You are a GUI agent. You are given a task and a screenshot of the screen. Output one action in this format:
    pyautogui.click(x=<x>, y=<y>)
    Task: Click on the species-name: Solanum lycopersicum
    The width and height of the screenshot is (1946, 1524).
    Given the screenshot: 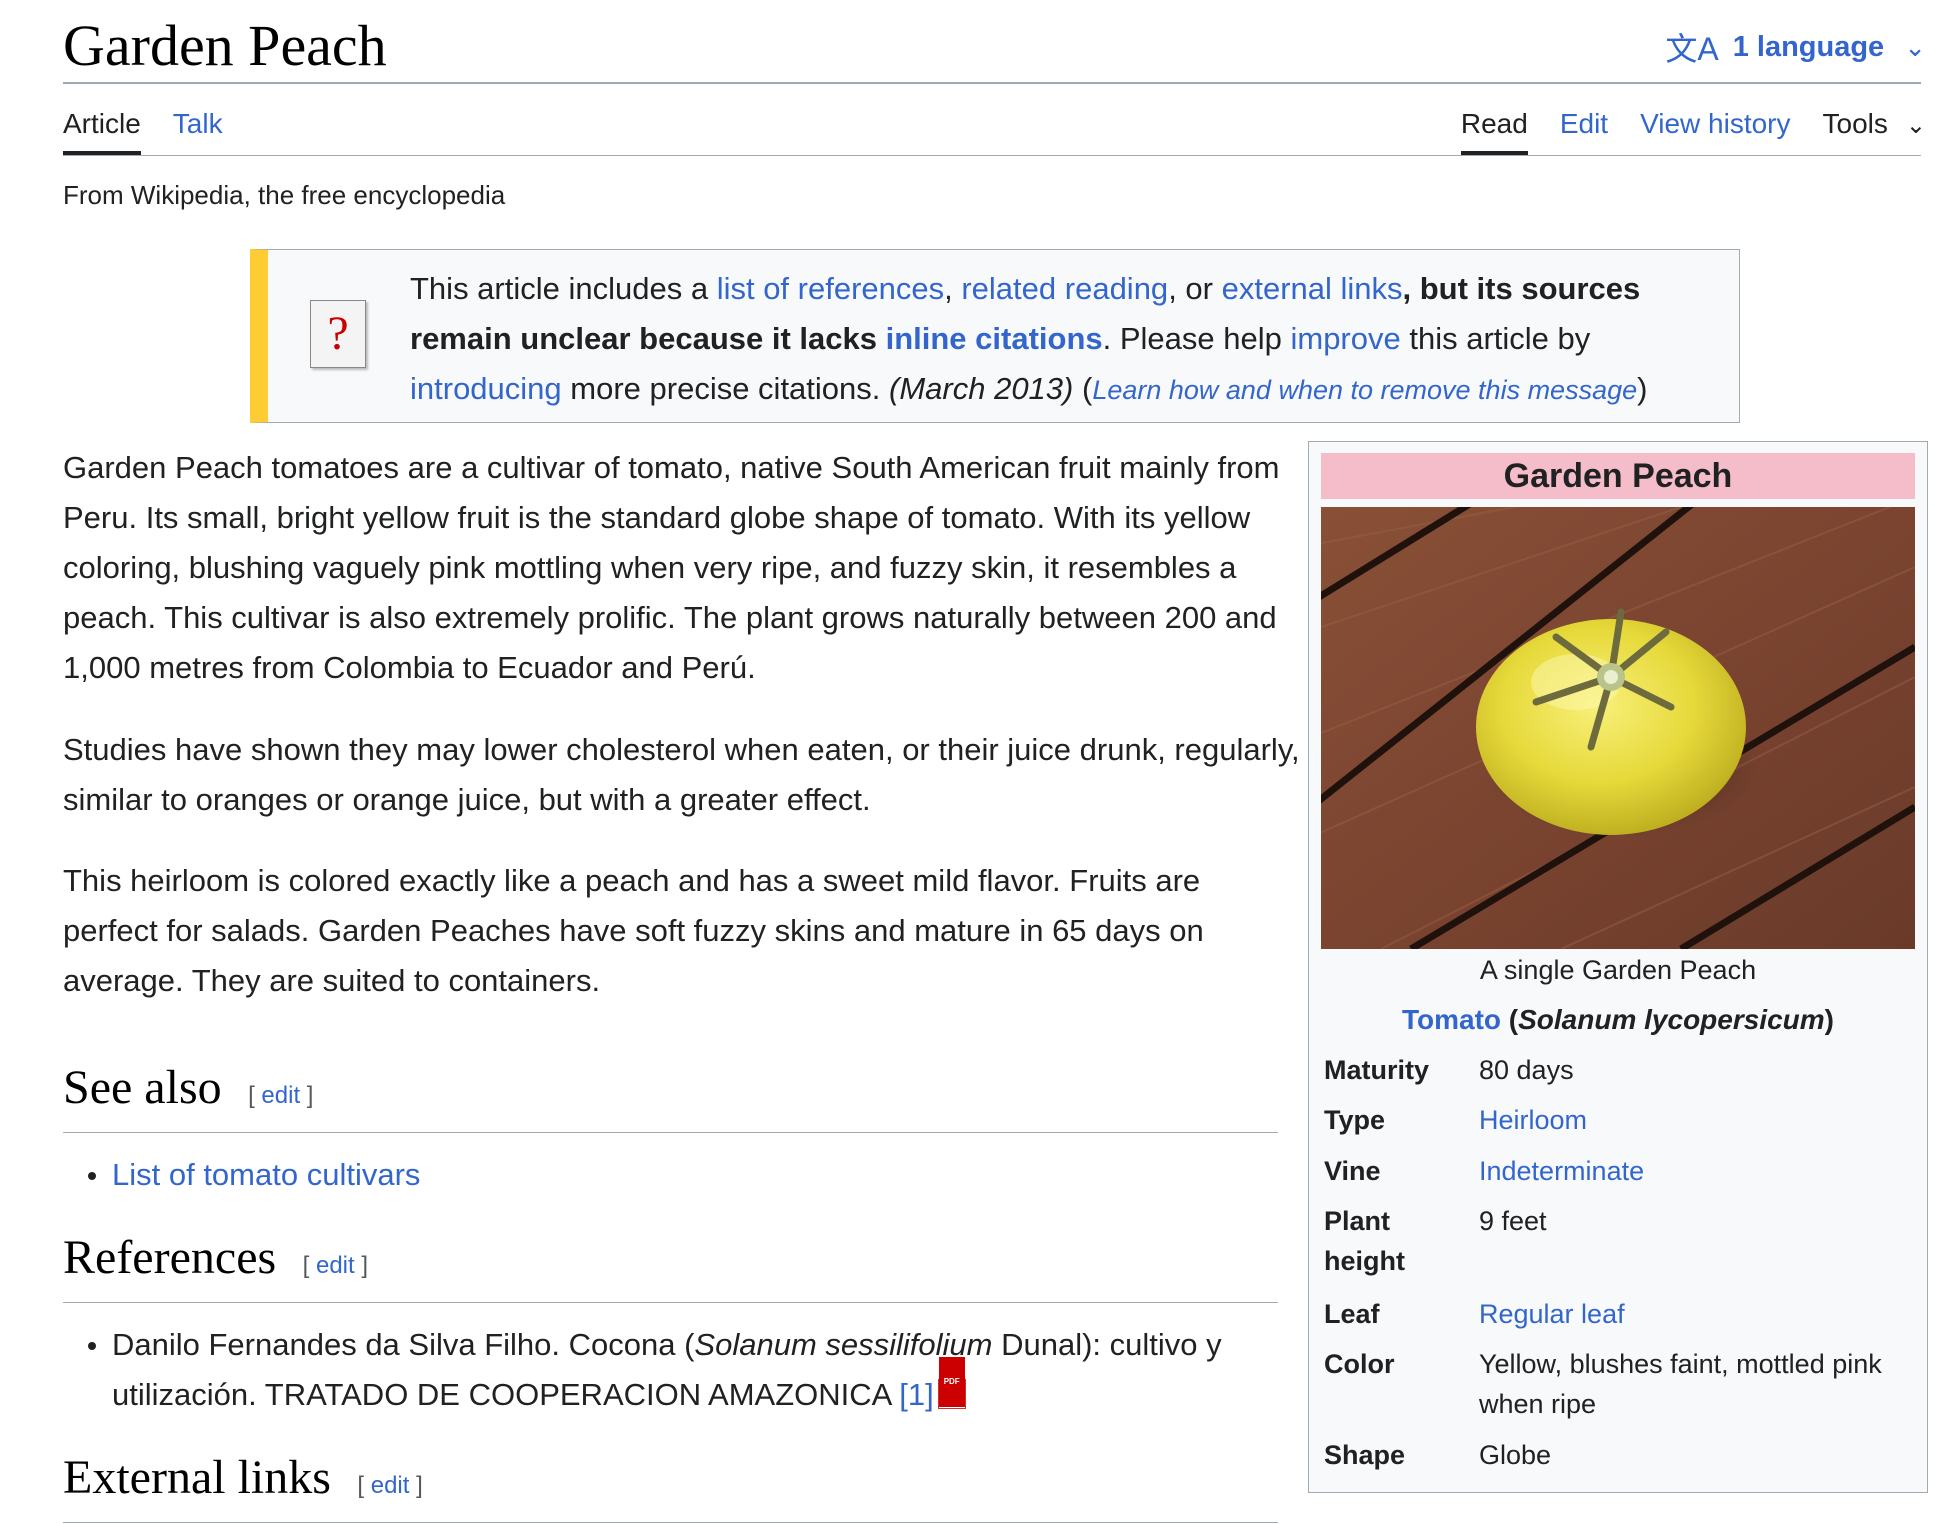 What is the action you would take?
    pyautogui.click(x=1671, y=1019)
    